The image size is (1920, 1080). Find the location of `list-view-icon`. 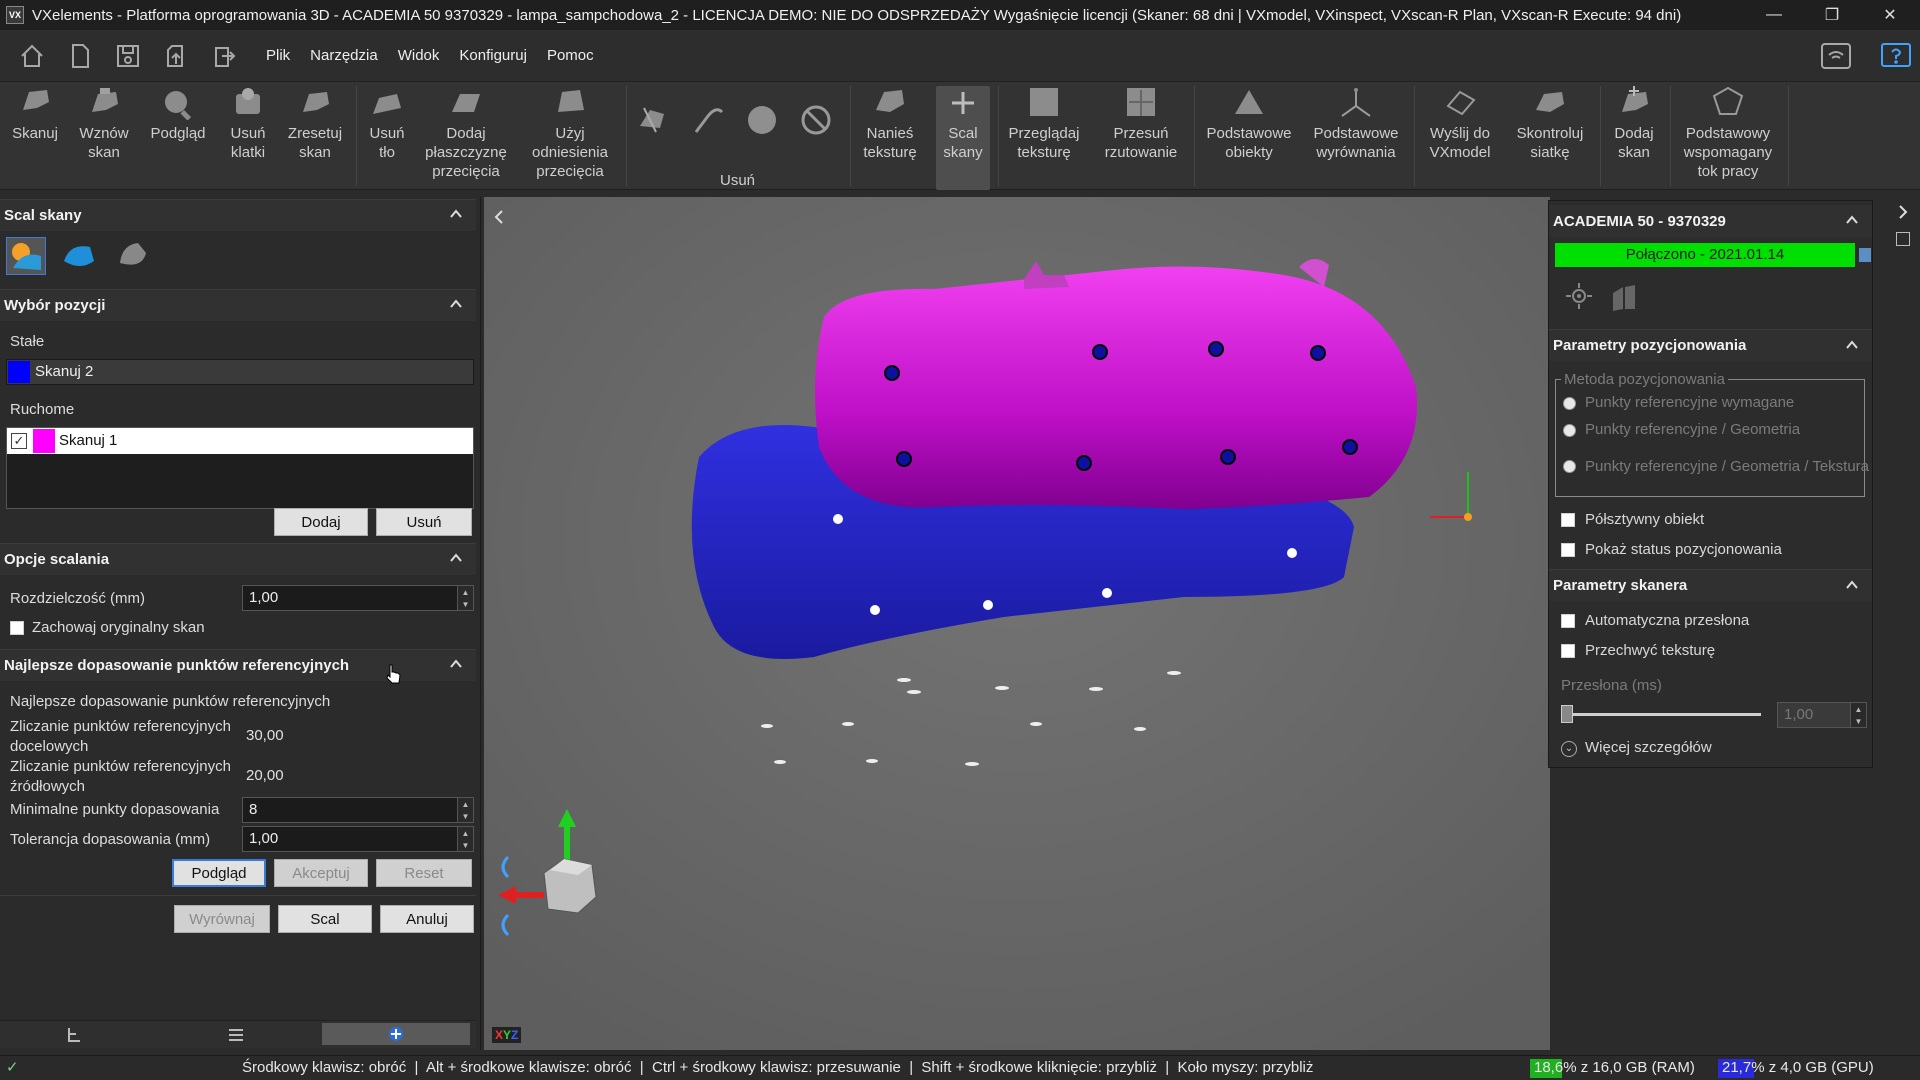

list-view-icon is located at coordinates (236, 1037).